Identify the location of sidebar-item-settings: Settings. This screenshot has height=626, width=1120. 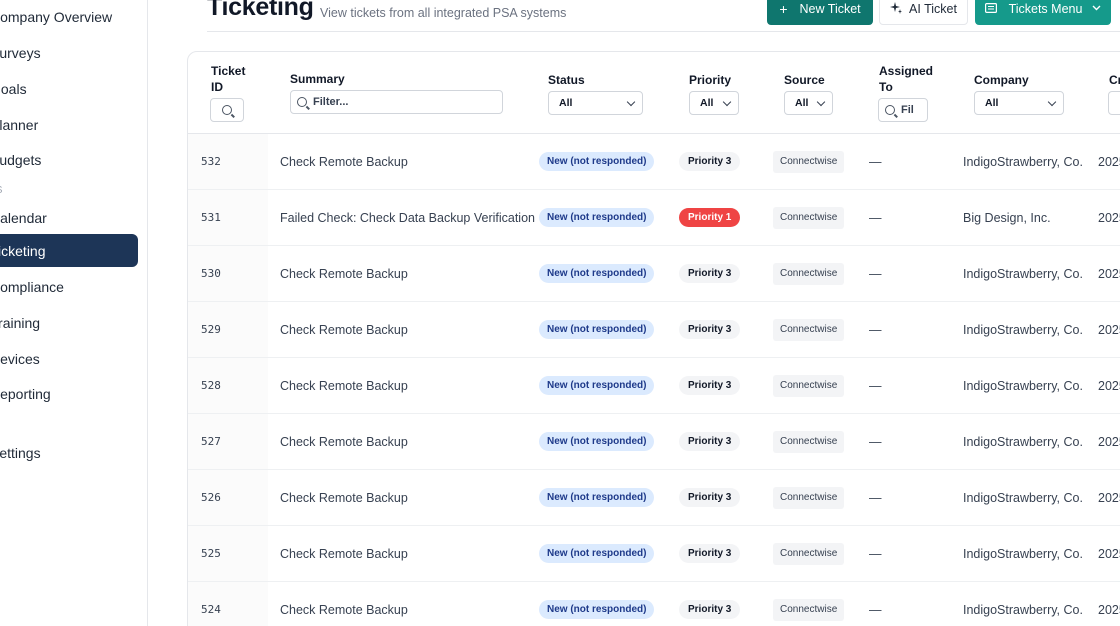
(69, 452).